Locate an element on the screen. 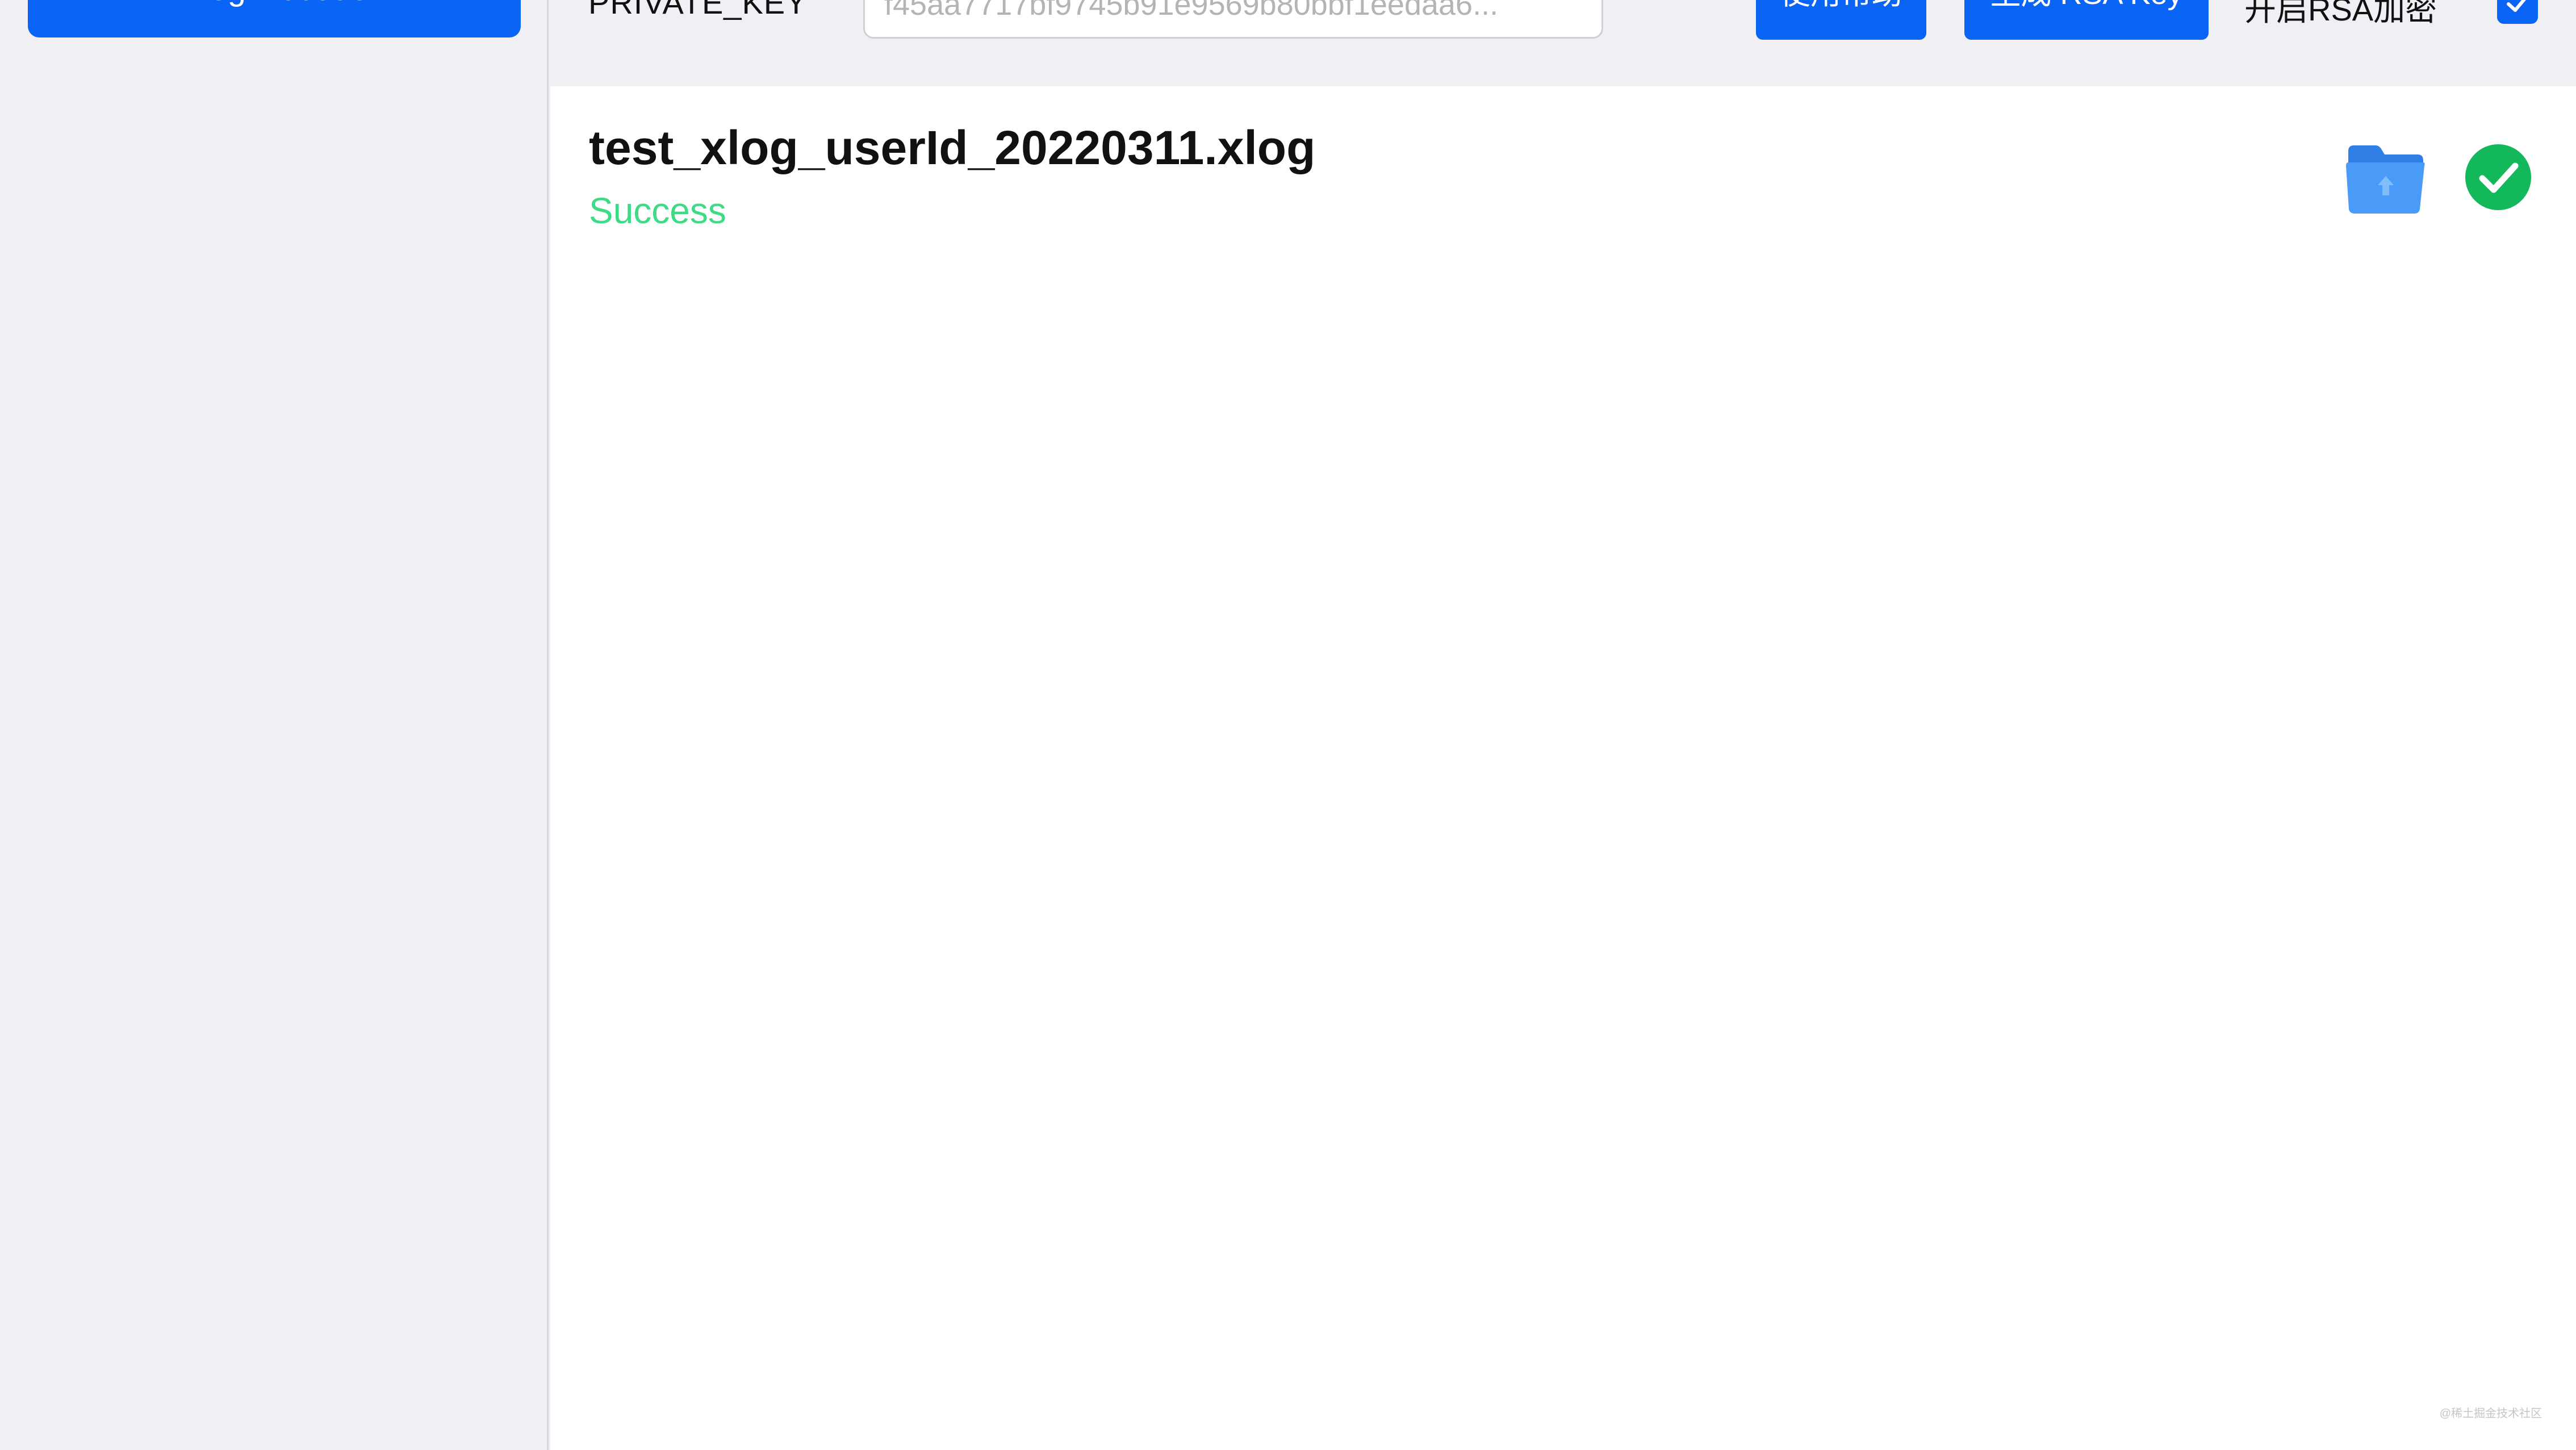 This screenshot has height=1450, width=2576. folder-upload-icon is located at coordinates (2386, 180).